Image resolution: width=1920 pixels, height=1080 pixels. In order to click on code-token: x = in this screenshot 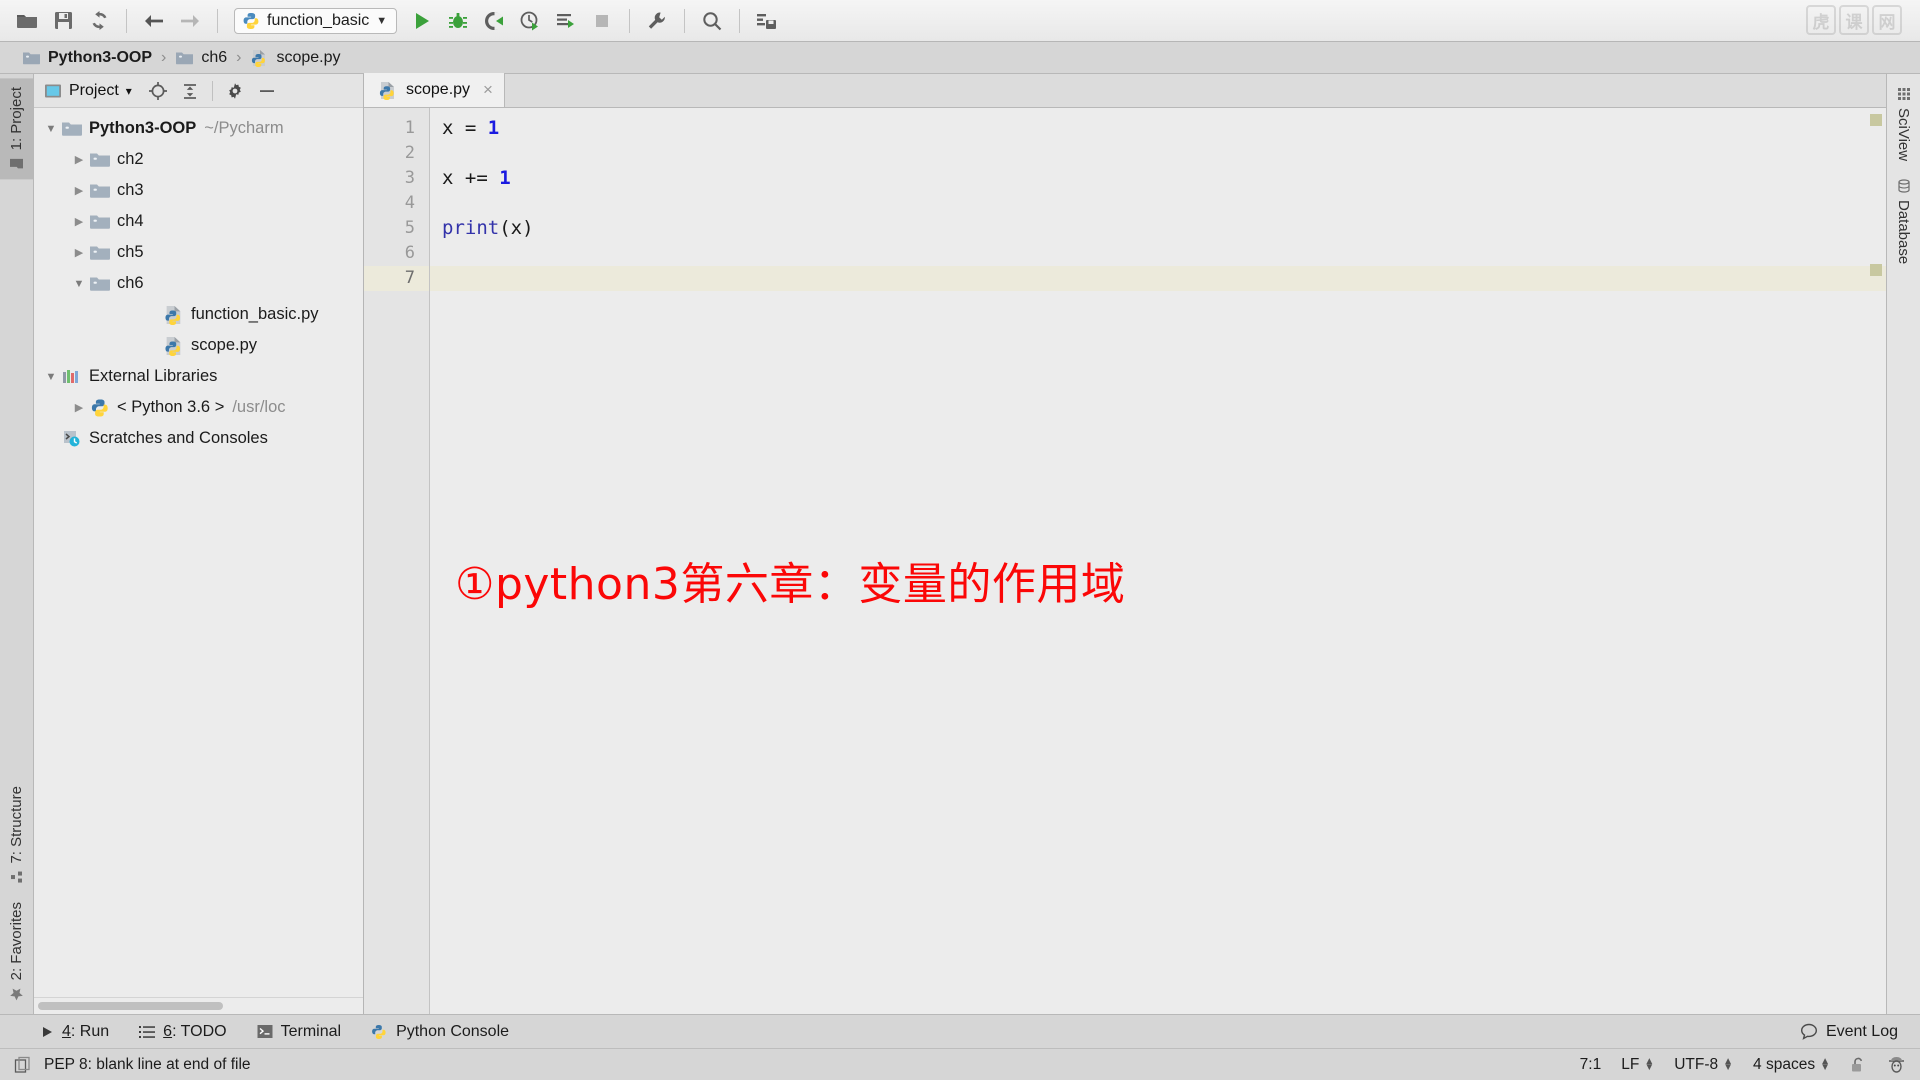, I will do `click(465, 128)`.